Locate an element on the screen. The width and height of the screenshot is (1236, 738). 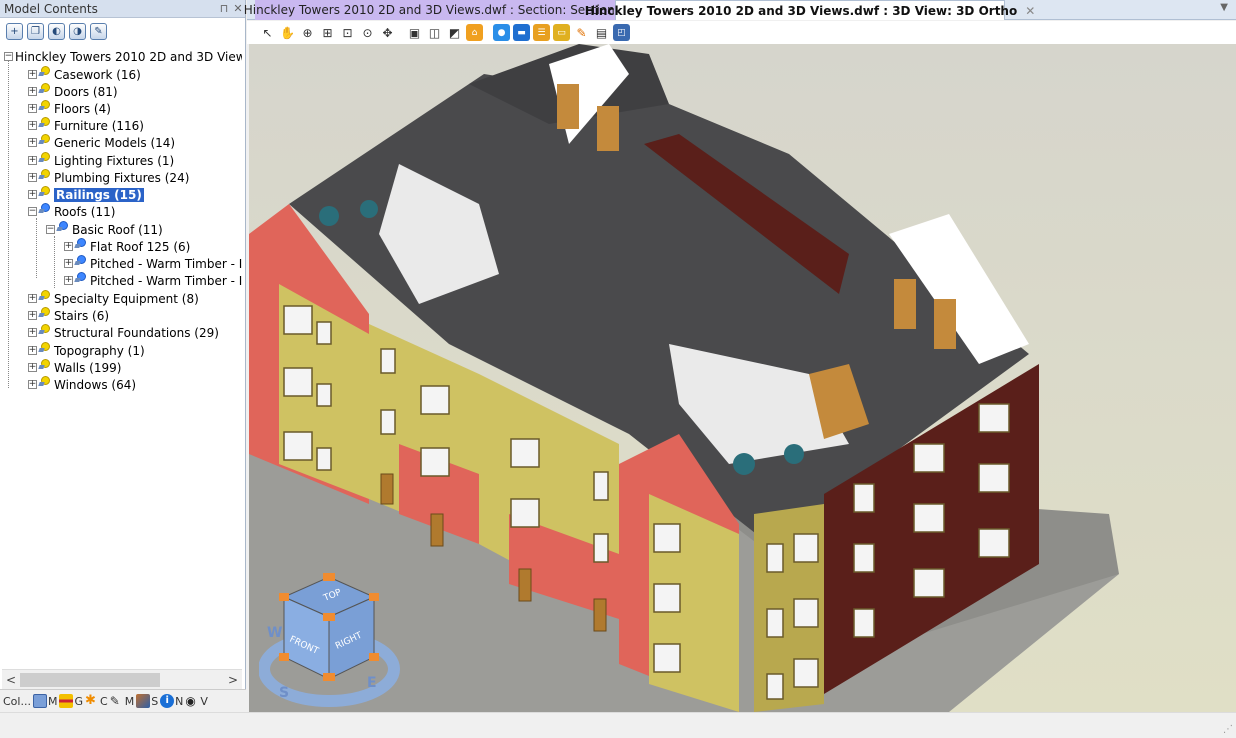
scroll-right-icon: > is located at coordinates (233, 680).